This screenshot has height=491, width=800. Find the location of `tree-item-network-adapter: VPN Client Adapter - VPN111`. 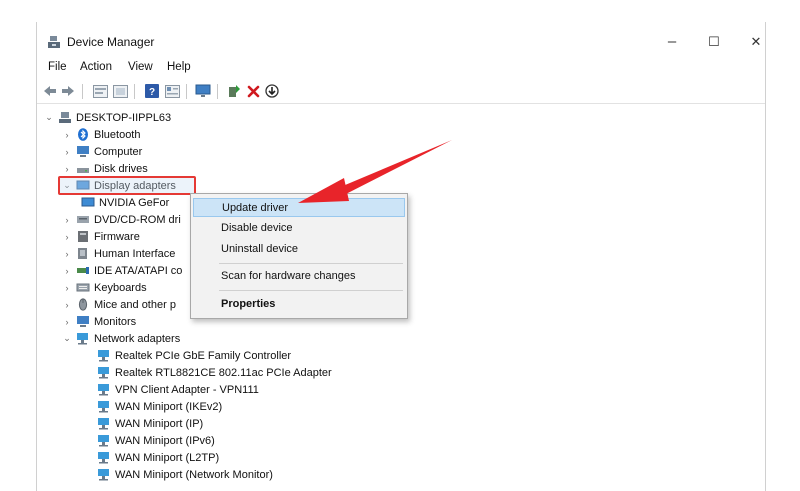

tree-item-network-adapter: VPN Client Adapter - VPN111 is located at coordinates (178, 389).